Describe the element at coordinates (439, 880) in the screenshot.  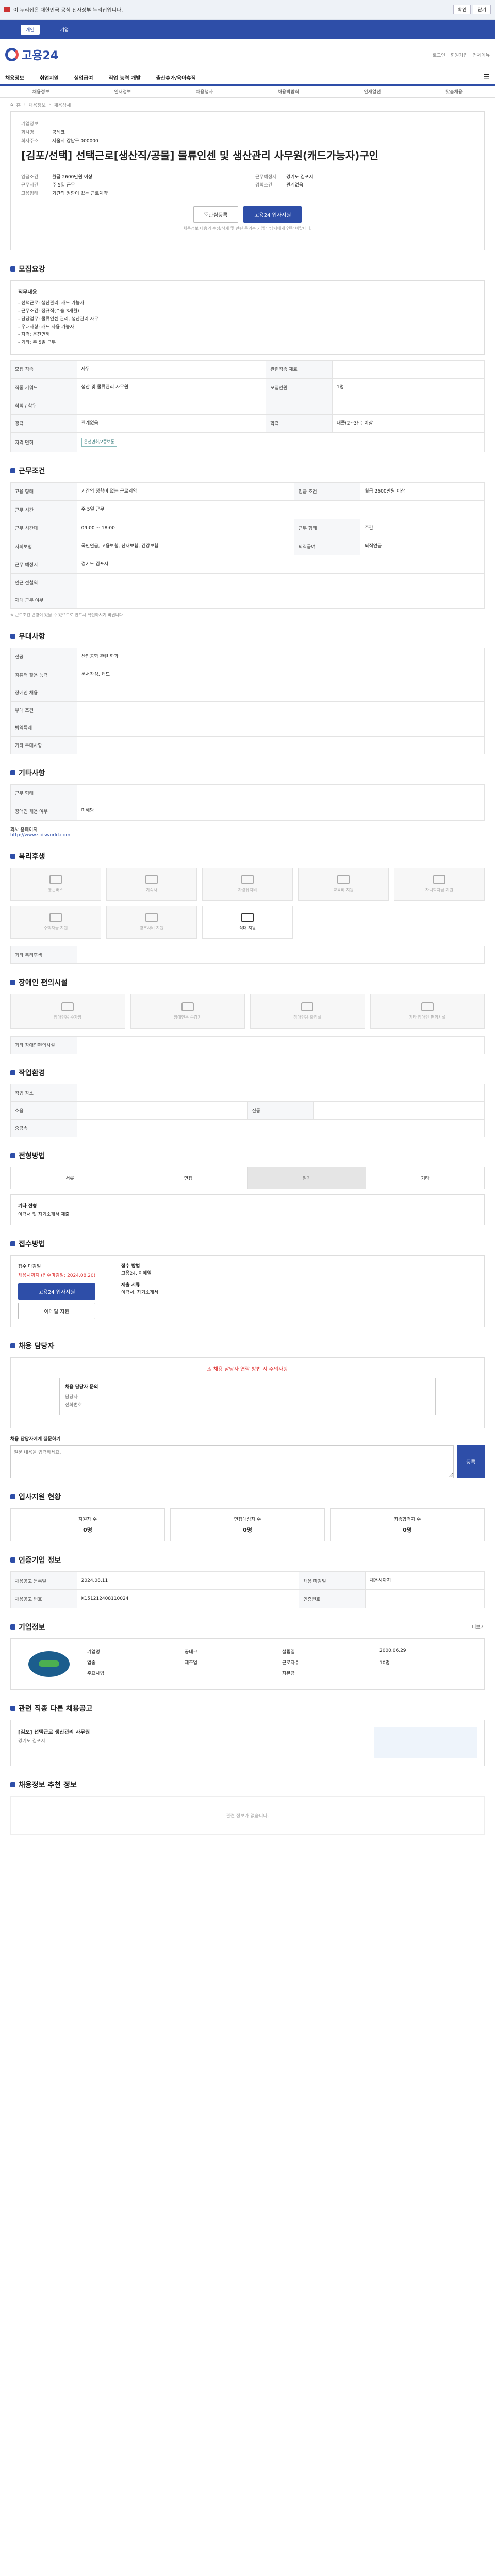
I see `cap-icon` at that location.